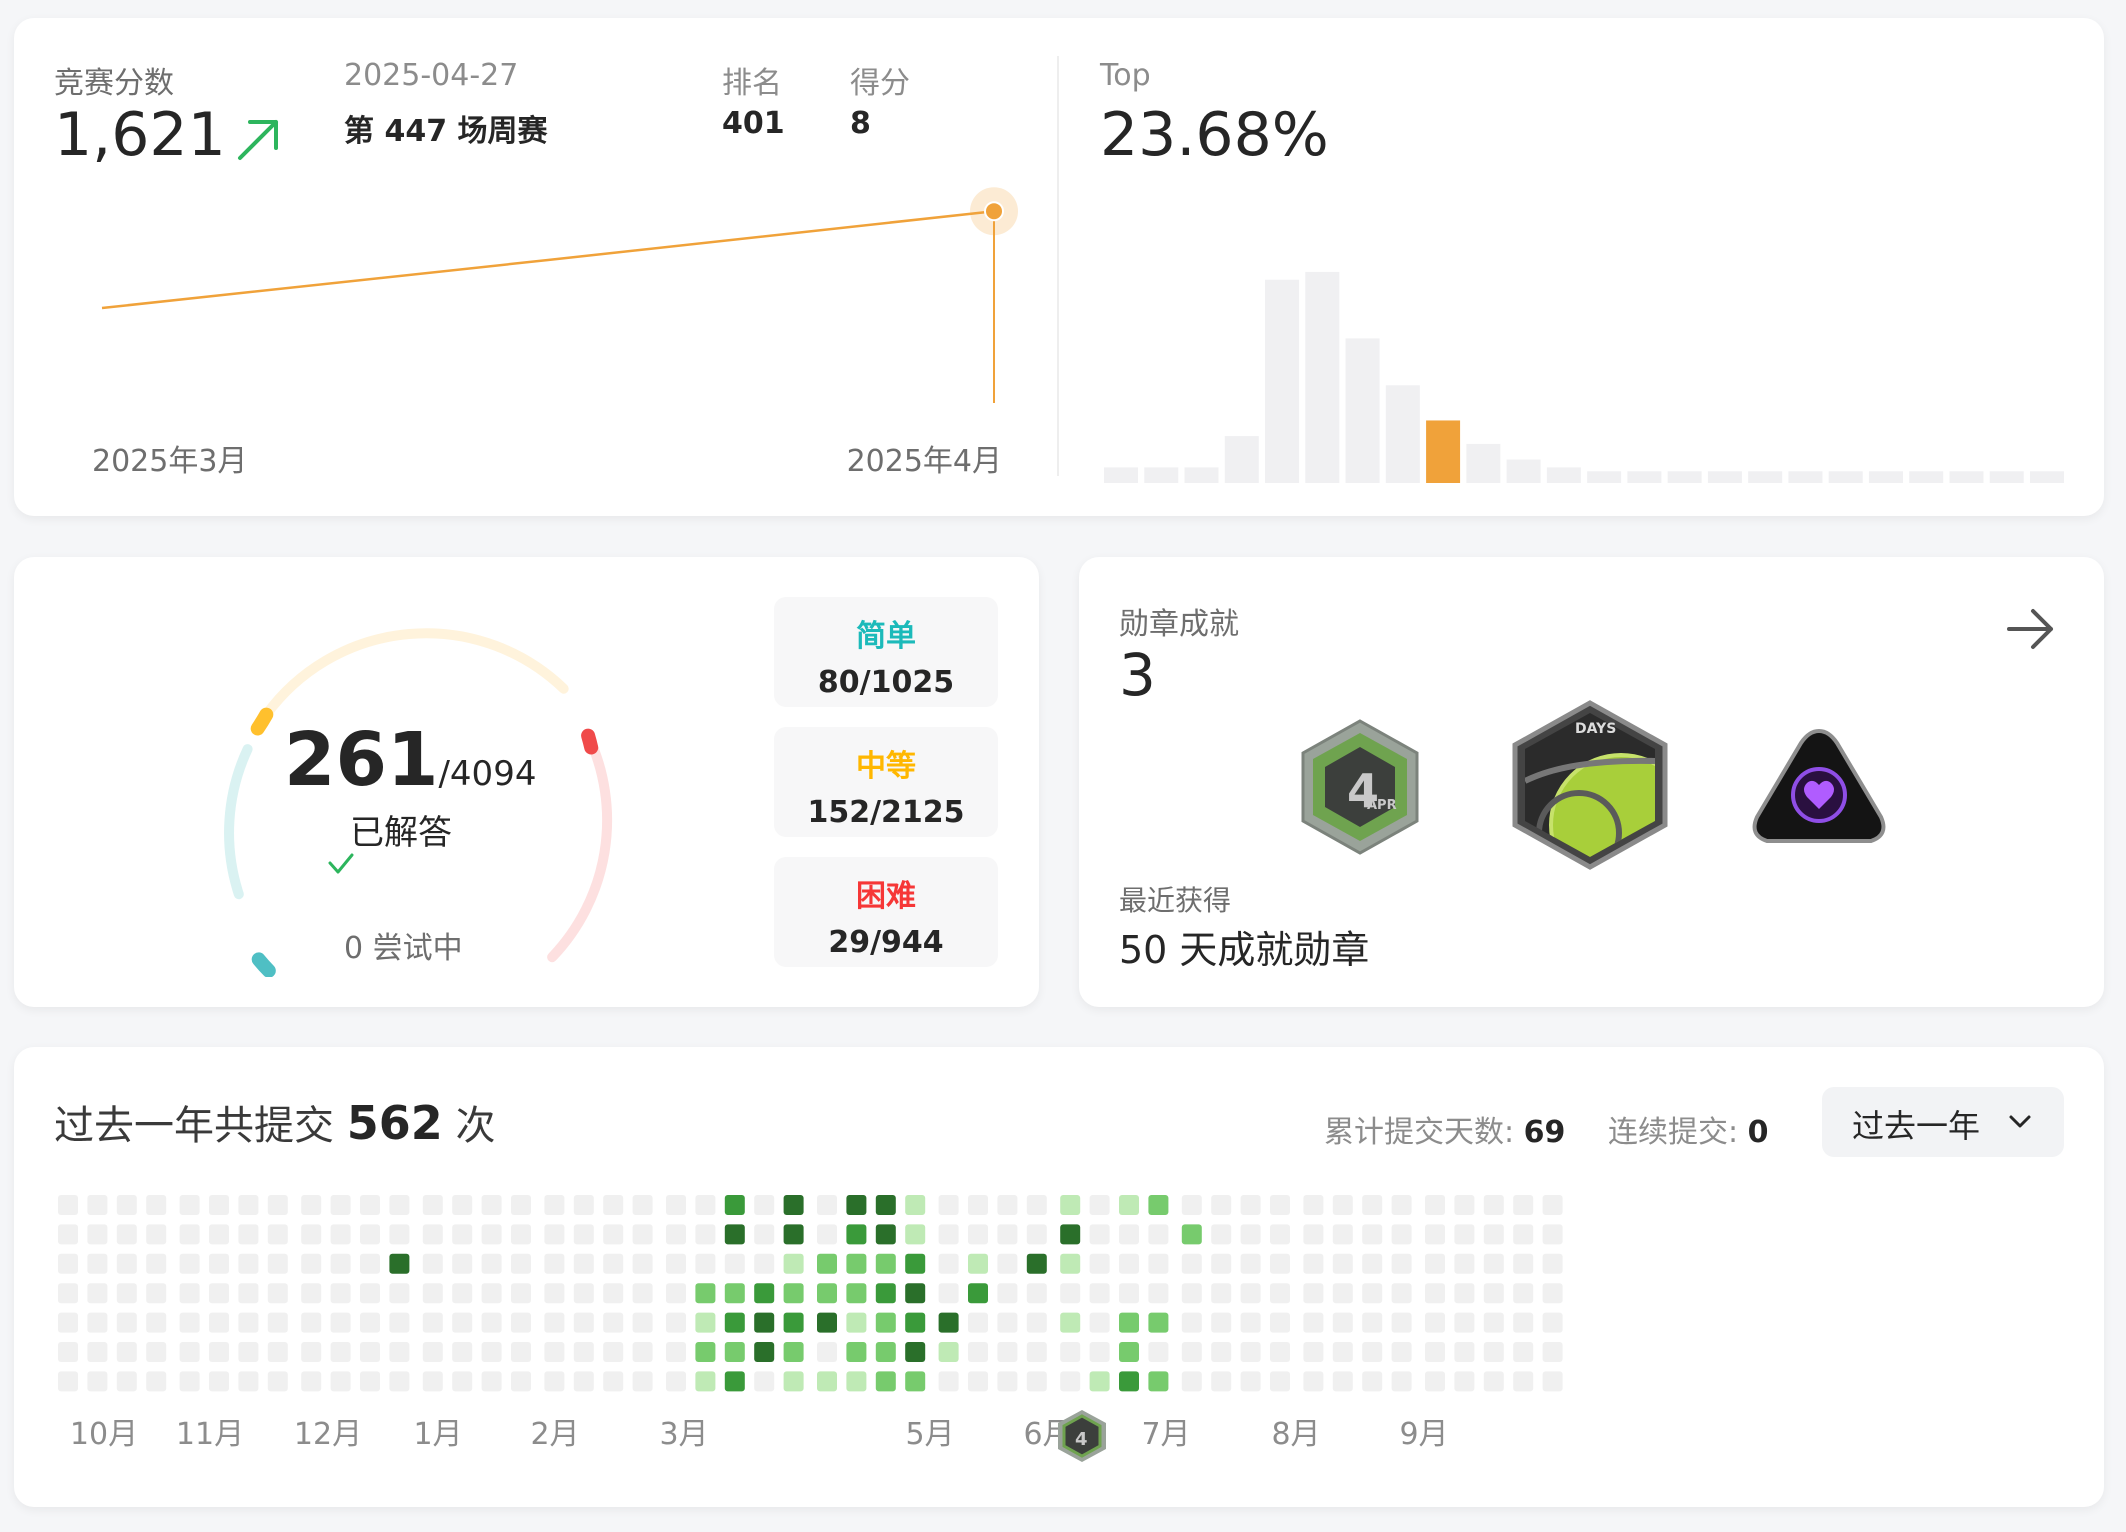 The width and height of the screenshot is (2126, 1532). I want to click on contest-name: 第 447 场周赛, so click(446, 128).